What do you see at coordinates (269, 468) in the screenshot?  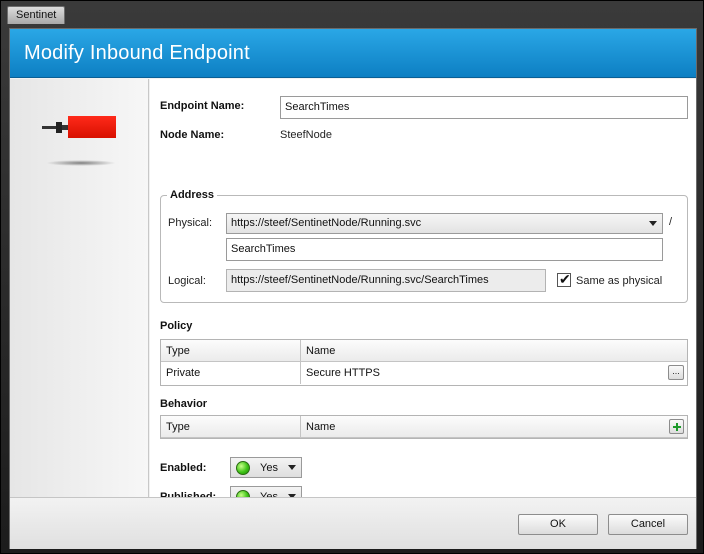 I see `enabled-value: Yes` at bounding box center [269, 468].